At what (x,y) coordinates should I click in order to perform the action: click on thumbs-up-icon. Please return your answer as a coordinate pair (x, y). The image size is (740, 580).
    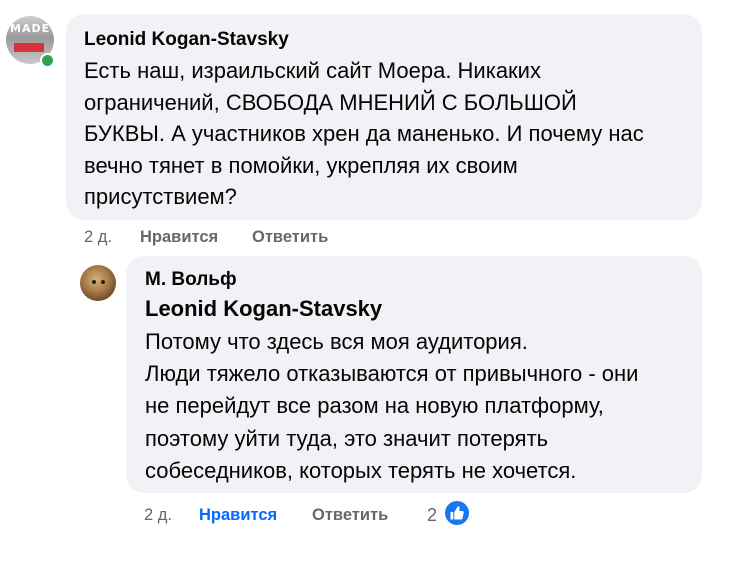
    Looking at the image, I should click on (457, 513).